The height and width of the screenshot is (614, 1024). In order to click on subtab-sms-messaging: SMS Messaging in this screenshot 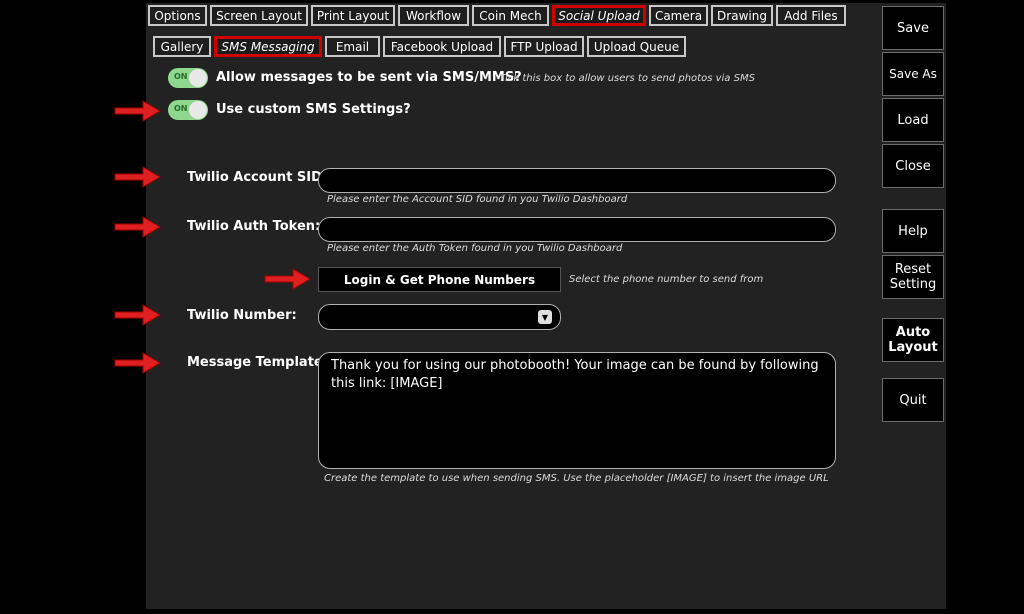, I will do `click(268, 46)`.